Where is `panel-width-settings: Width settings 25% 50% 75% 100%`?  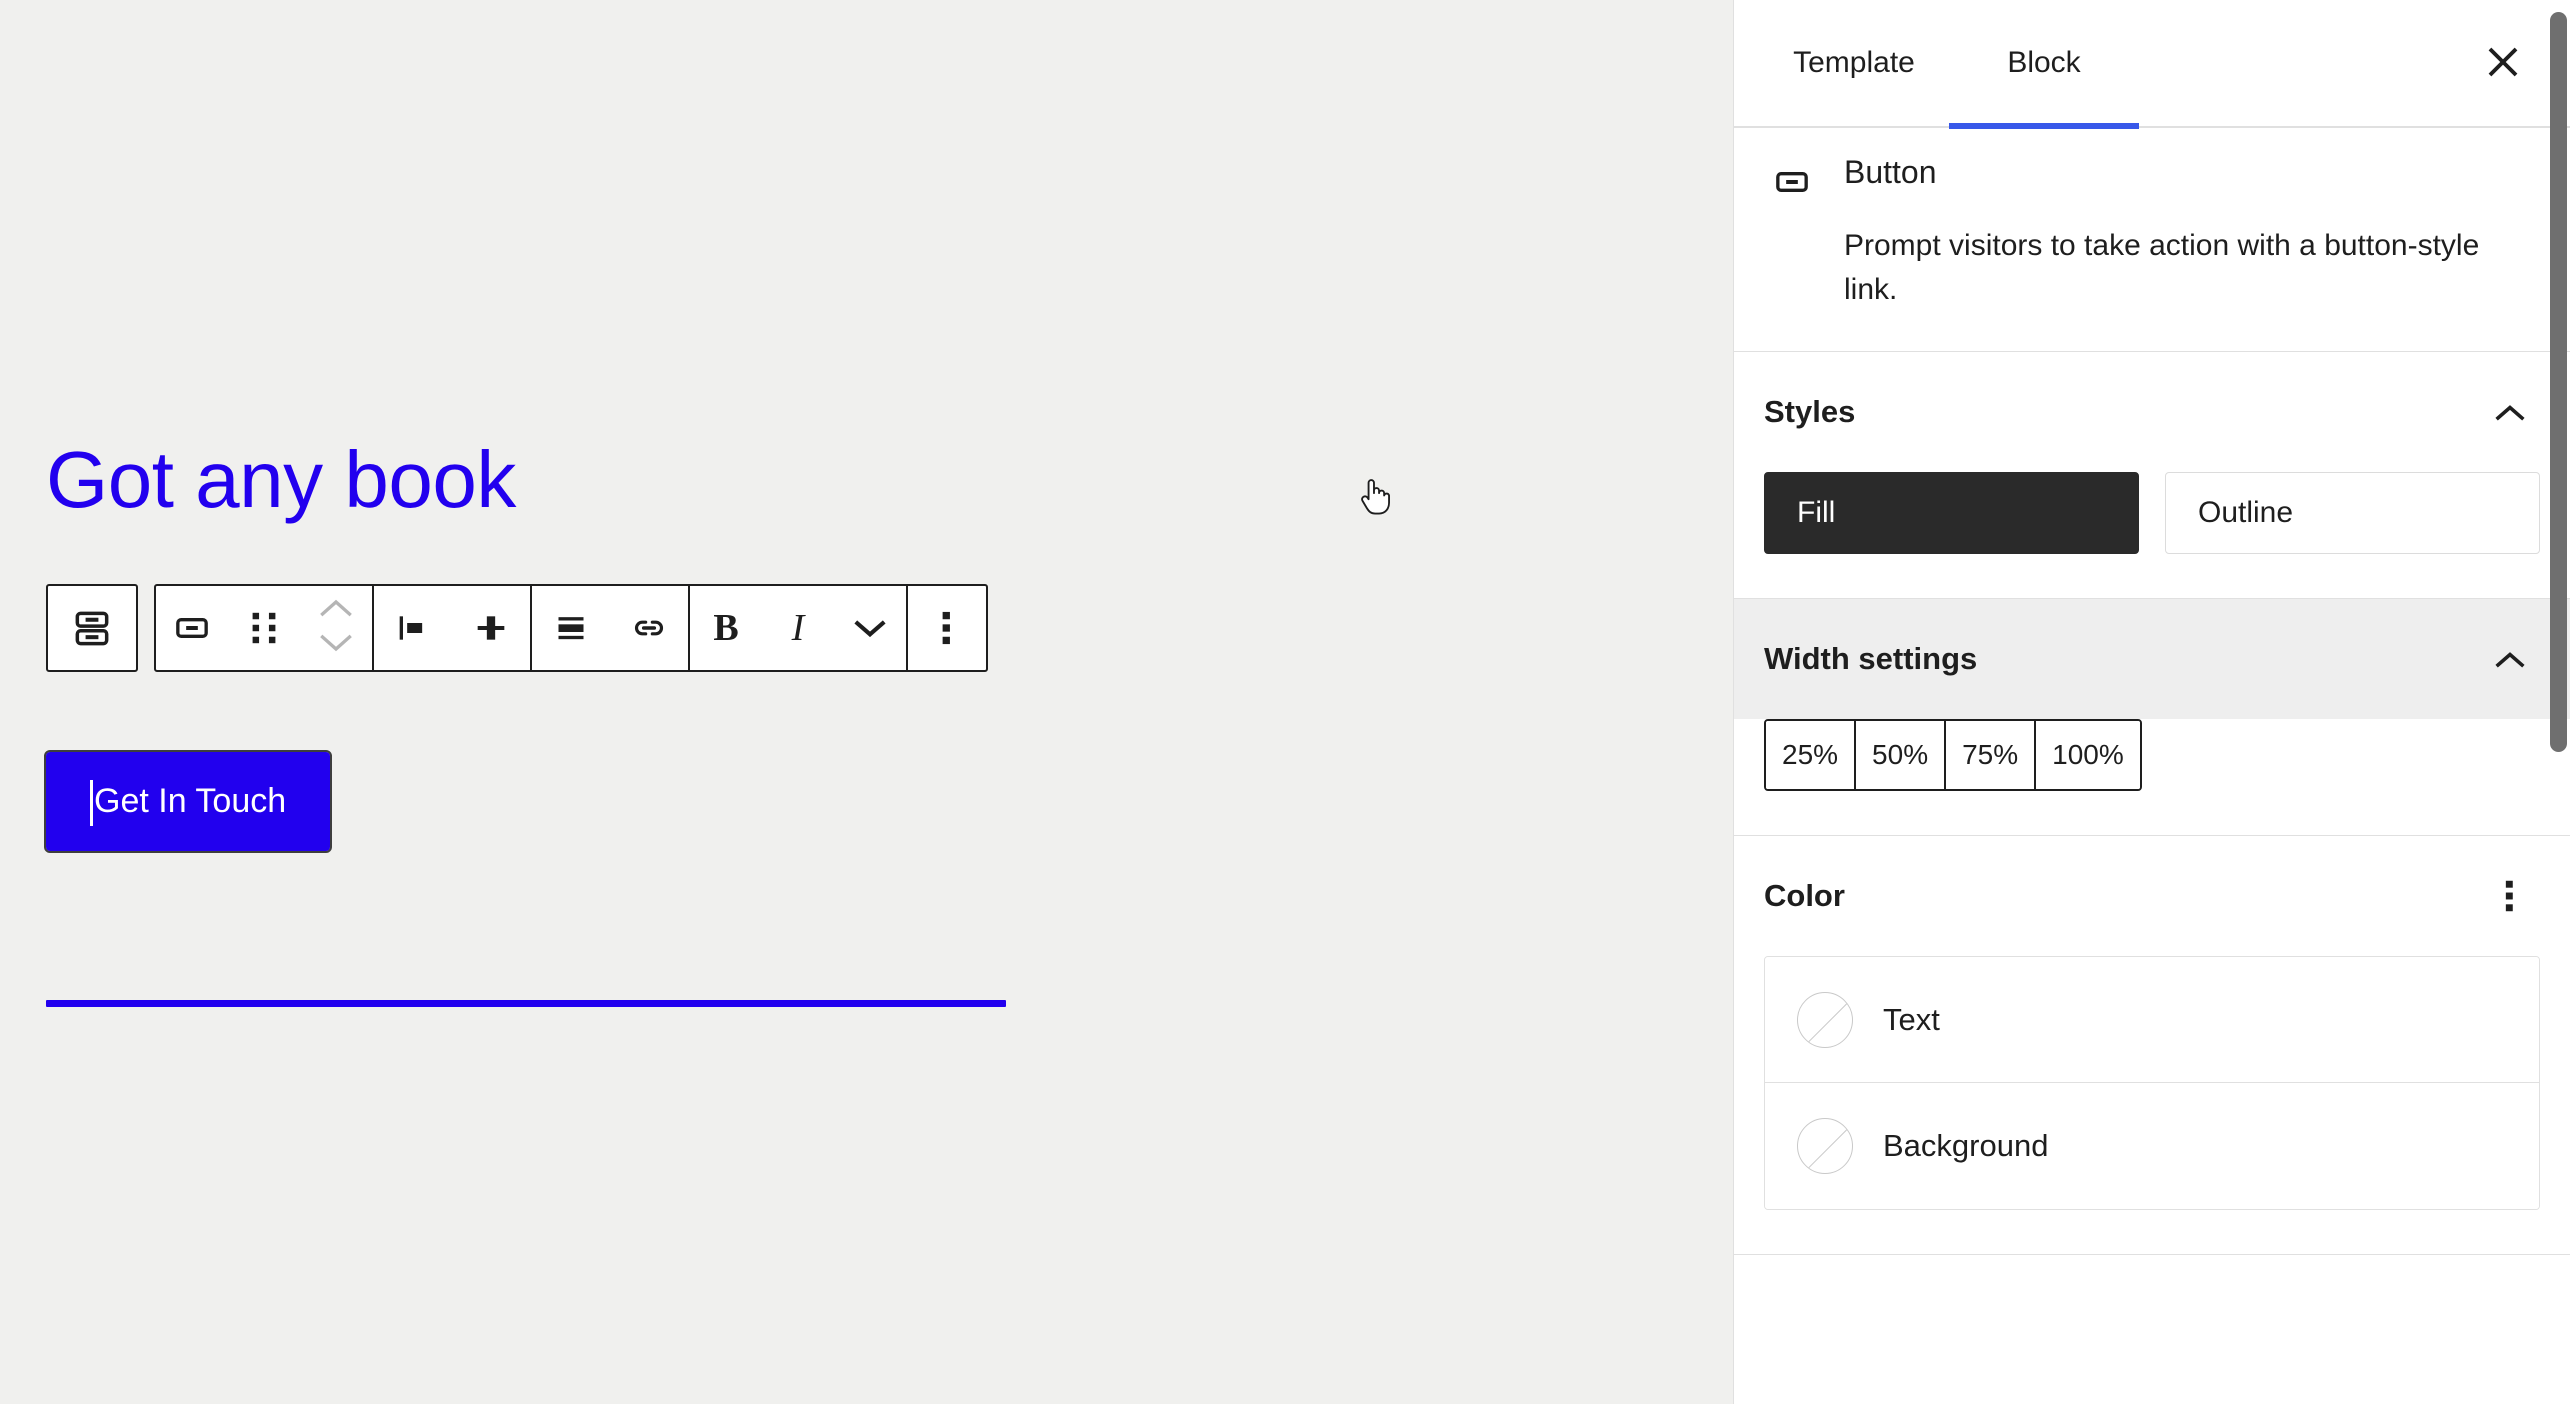 panel-width-settings: Width settings 25% 50% 75% 100% is located at coordinates (2152, 717).